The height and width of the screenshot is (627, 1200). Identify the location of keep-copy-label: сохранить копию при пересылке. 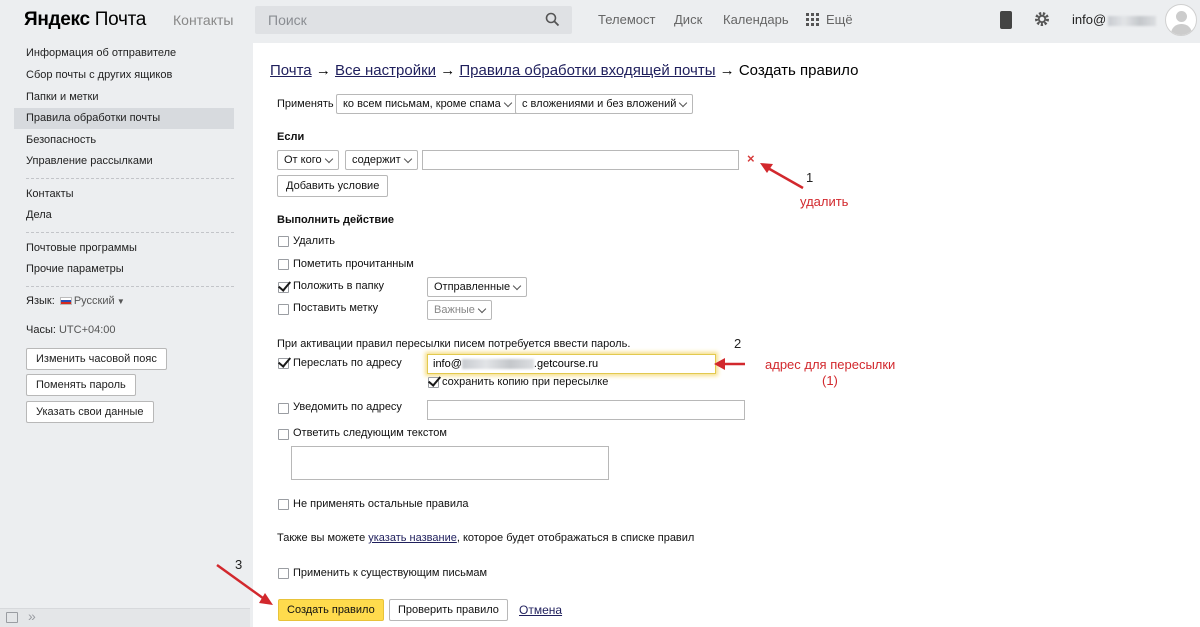
(525, 382).